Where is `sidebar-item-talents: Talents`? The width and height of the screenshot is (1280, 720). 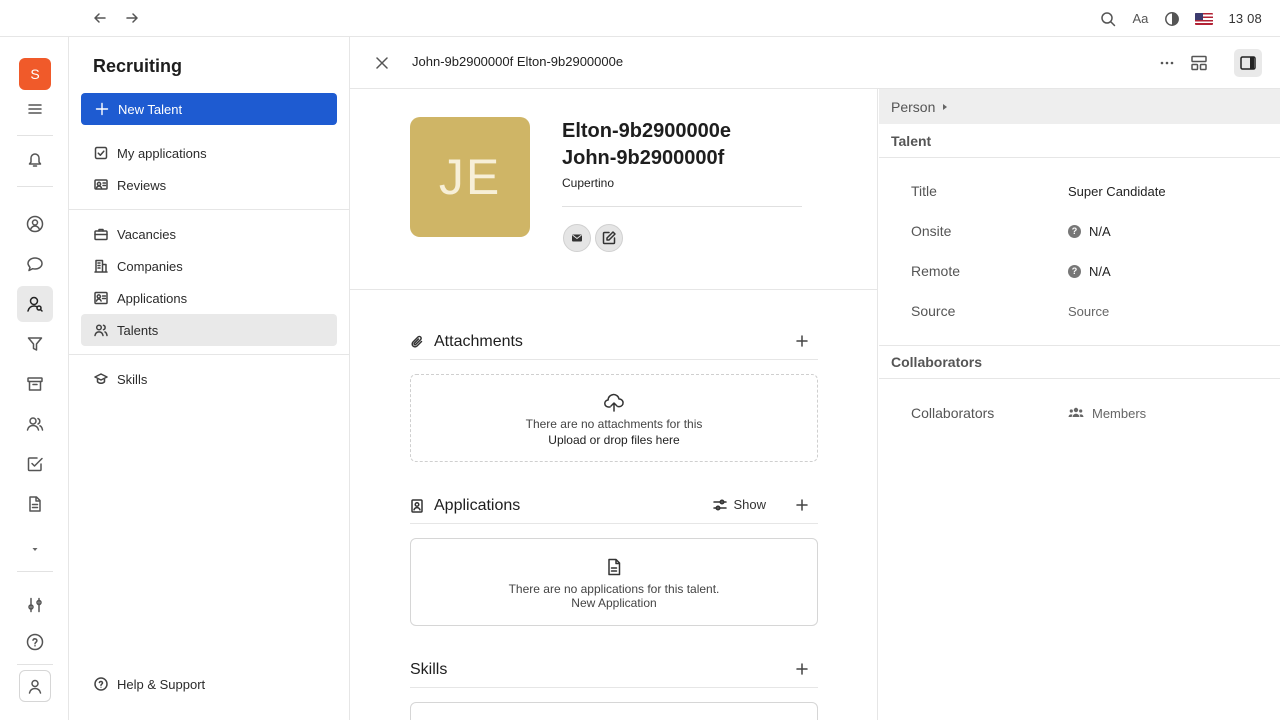 sidebar-item-talents: Talents is located at coordinates (209, 330).